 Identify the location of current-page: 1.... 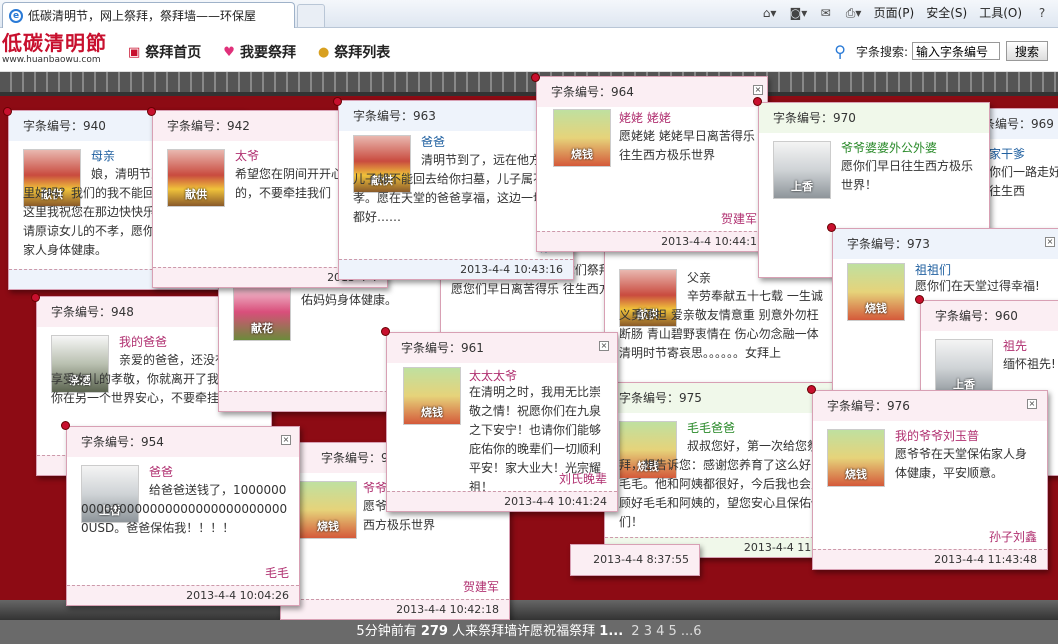
(611, 631).